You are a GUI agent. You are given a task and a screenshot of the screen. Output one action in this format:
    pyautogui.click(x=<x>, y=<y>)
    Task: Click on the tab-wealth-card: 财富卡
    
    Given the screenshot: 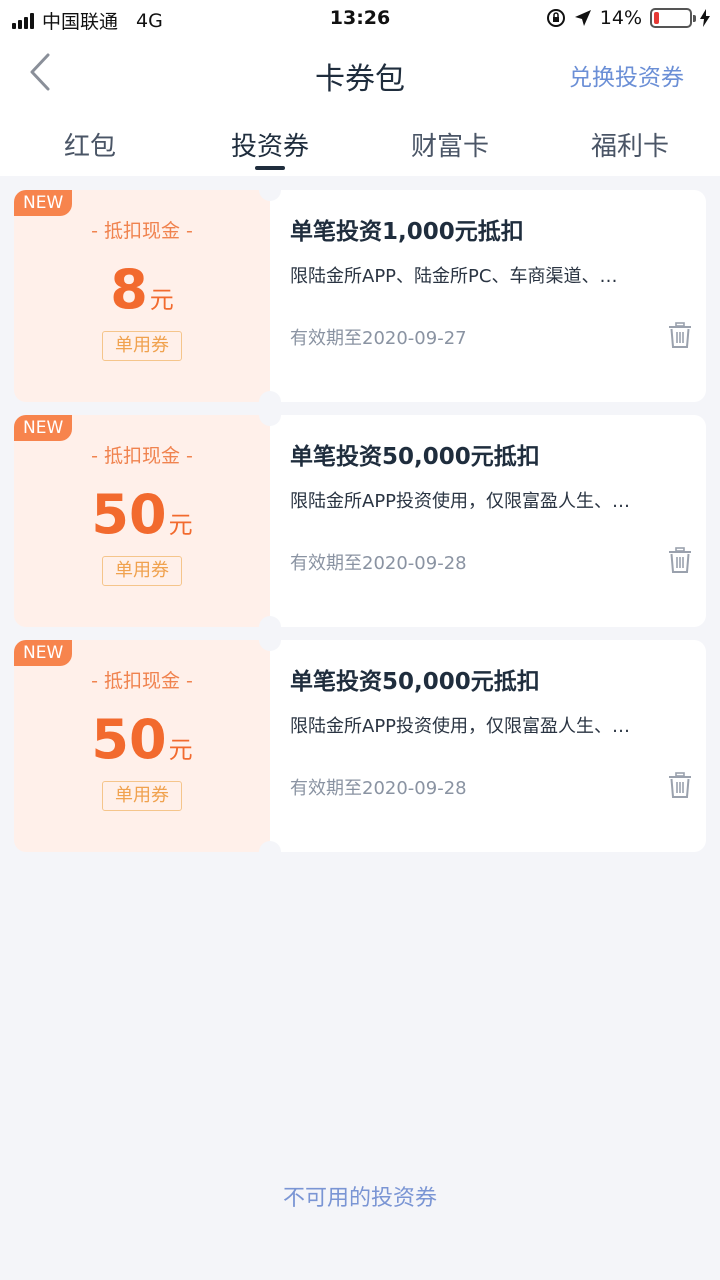 What is the action you would take?
    pyautogui.click(x=450, y=144)
    